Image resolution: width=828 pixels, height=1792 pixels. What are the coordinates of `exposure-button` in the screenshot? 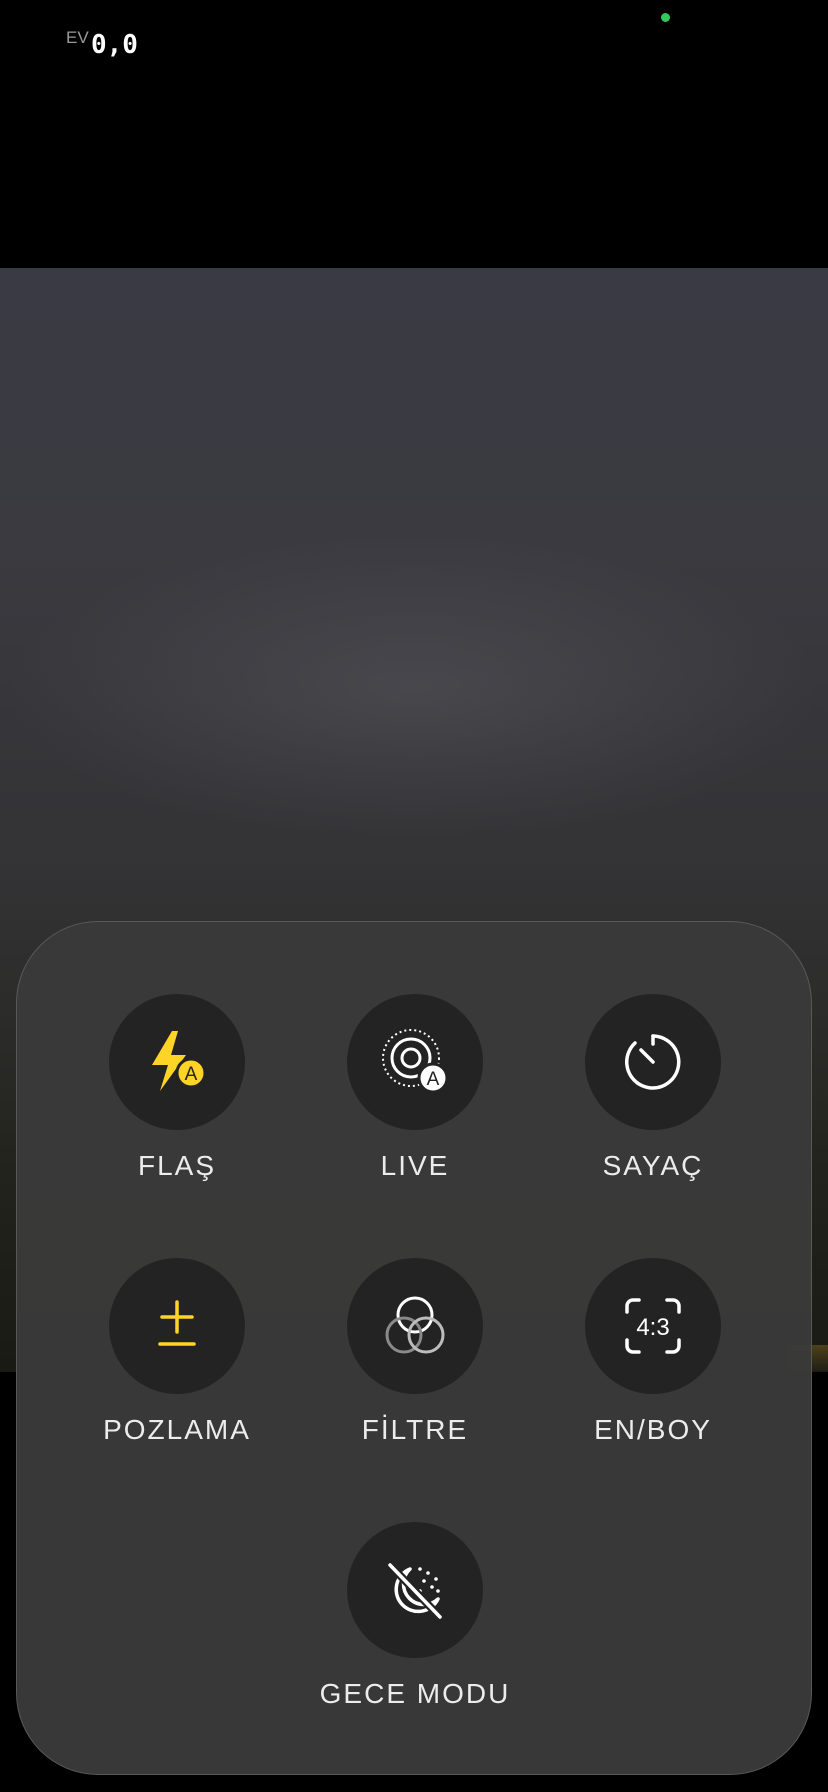 It's located at (177, 1326).